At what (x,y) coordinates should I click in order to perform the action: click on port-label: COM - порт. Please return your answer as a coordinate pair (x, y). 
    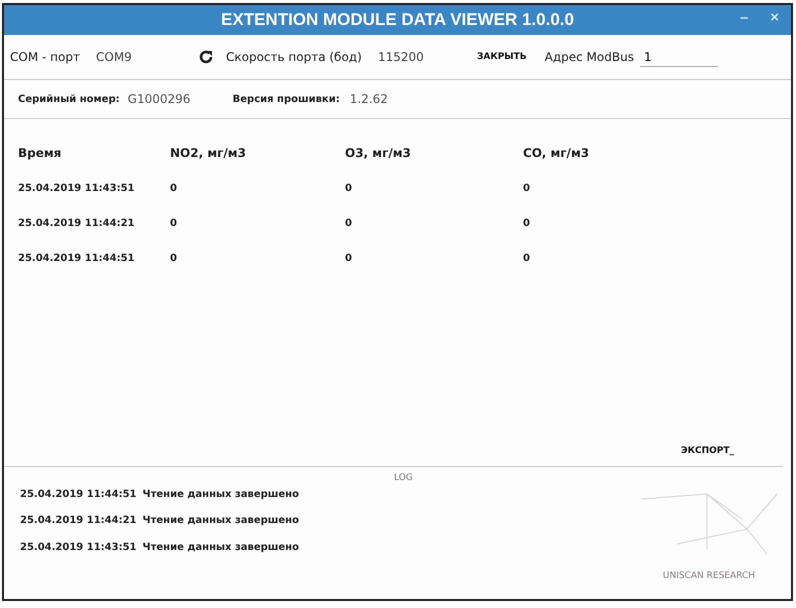
    Looking at the image, I should click on (45, 57).